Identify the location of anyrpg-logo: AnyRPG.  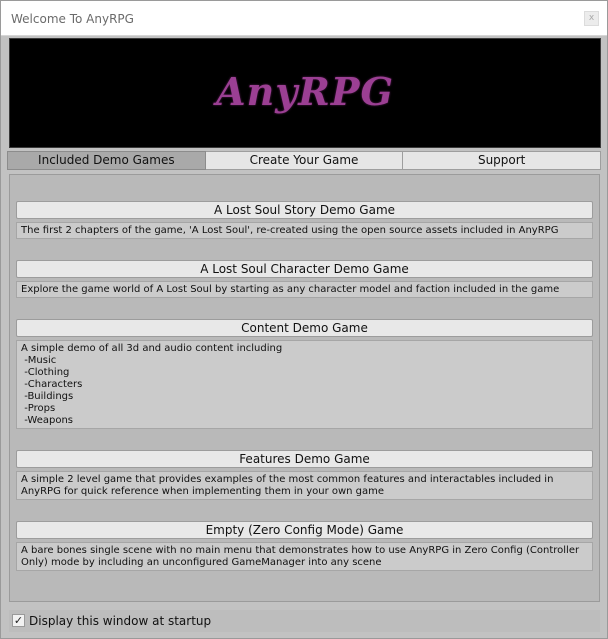
(305, 91).